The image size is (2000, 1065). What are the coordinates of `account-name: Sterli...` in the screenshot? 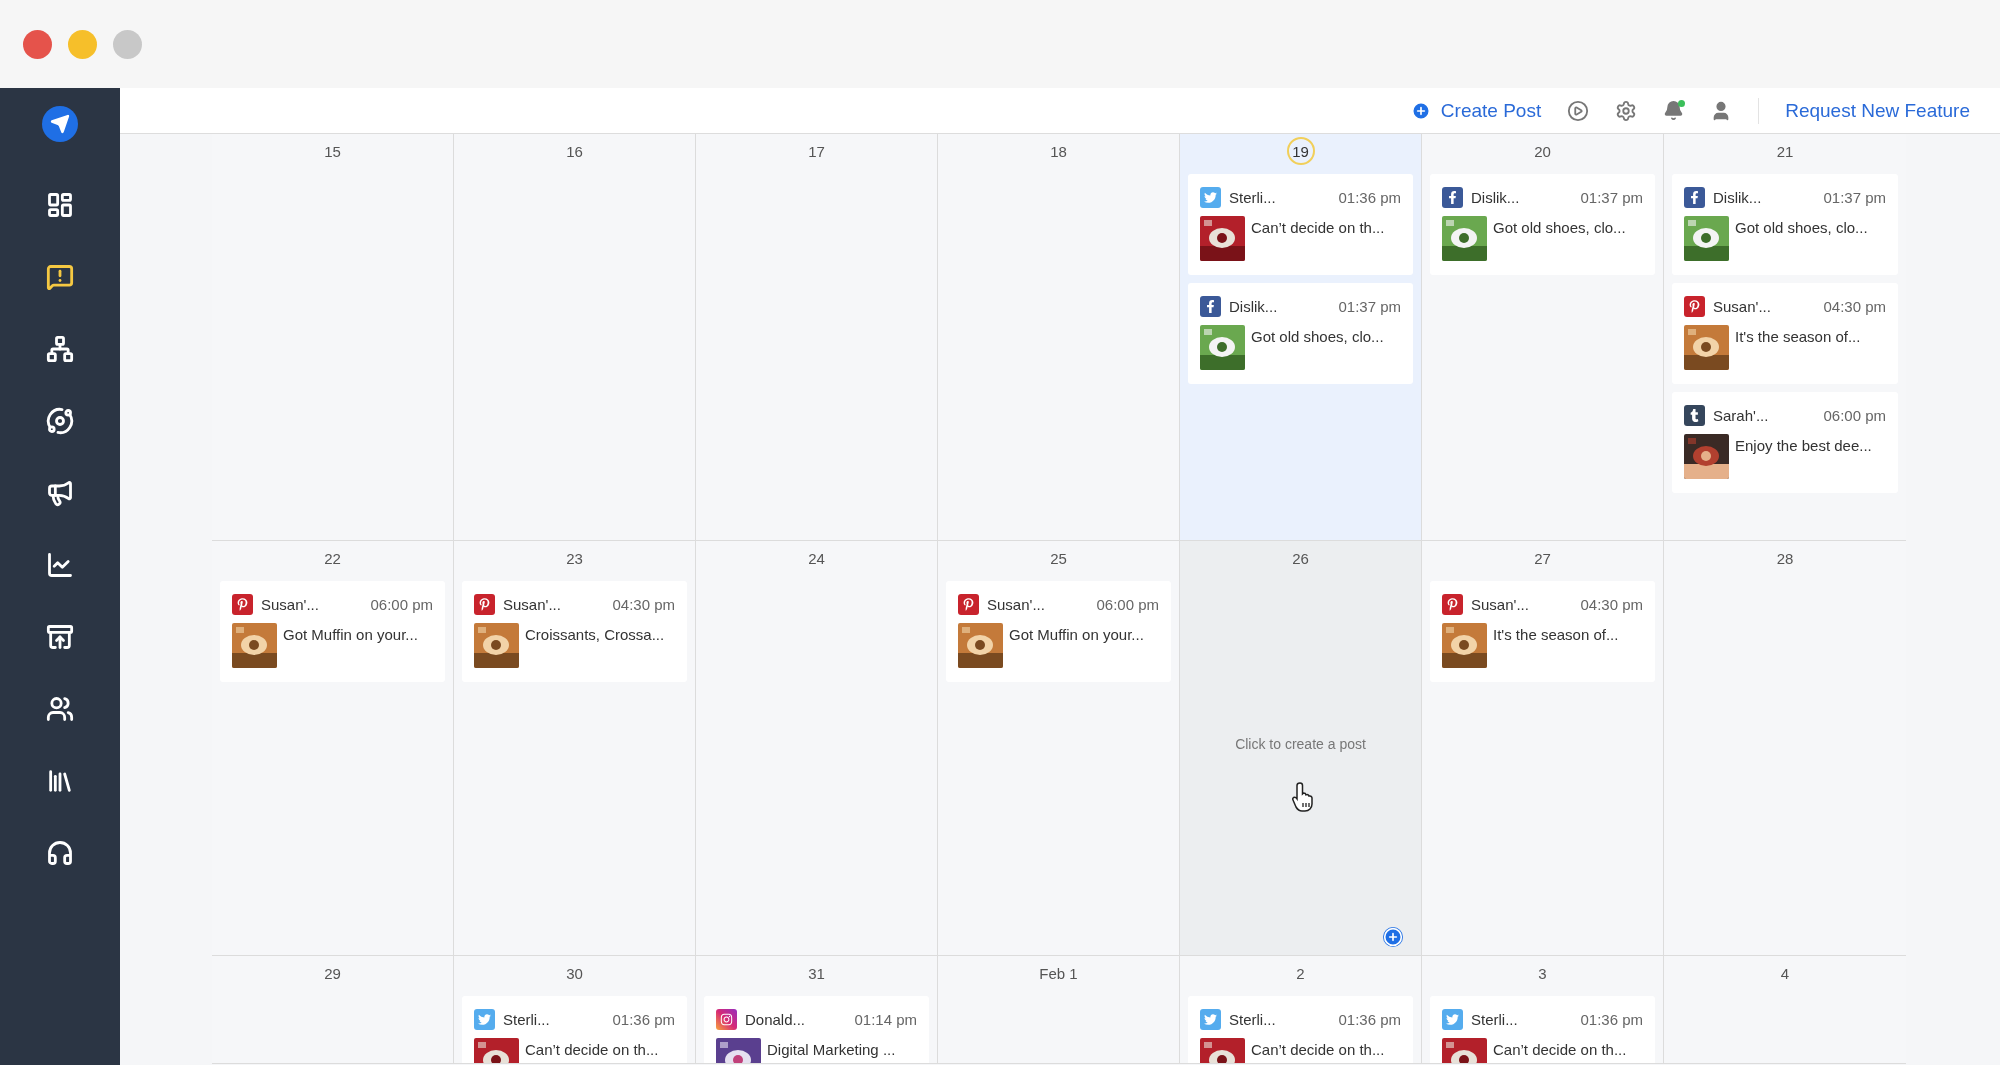 It's located at (1495, 1019).